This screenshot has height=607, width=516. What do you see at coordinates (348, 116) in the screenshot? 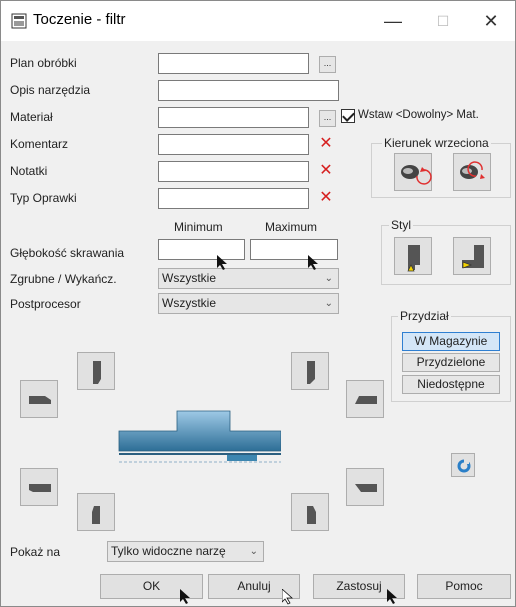
I see `wstaw-checkbox` at bounding box center [348, 116].